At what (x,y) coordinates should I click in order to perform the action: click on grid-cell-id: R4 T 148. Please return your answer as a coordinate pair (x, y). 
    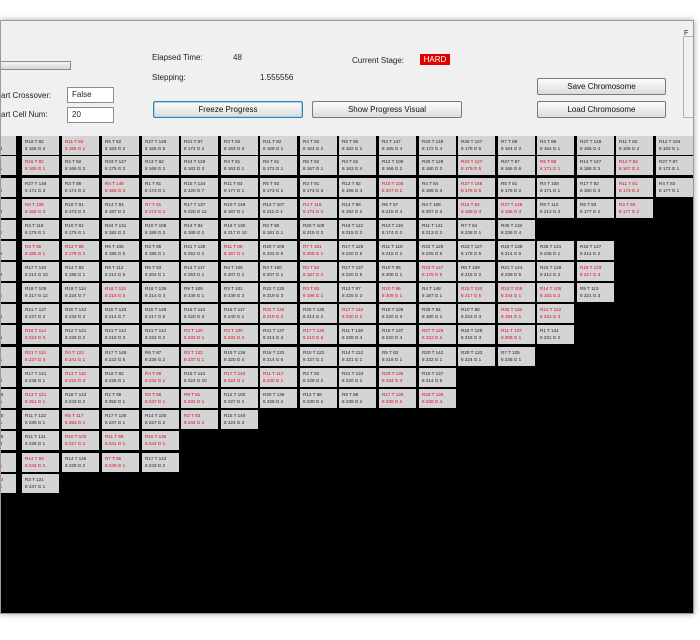
    Looking at the image, I should click on (114, 183).